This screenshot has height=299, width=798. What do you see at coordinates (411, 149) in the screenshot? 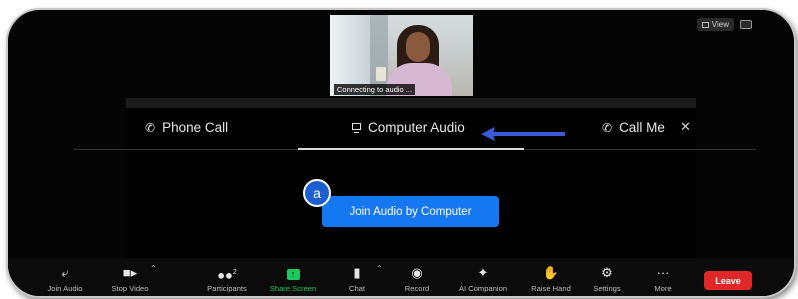
I see `active-tab-indicator` at bounding box center [411, 149].